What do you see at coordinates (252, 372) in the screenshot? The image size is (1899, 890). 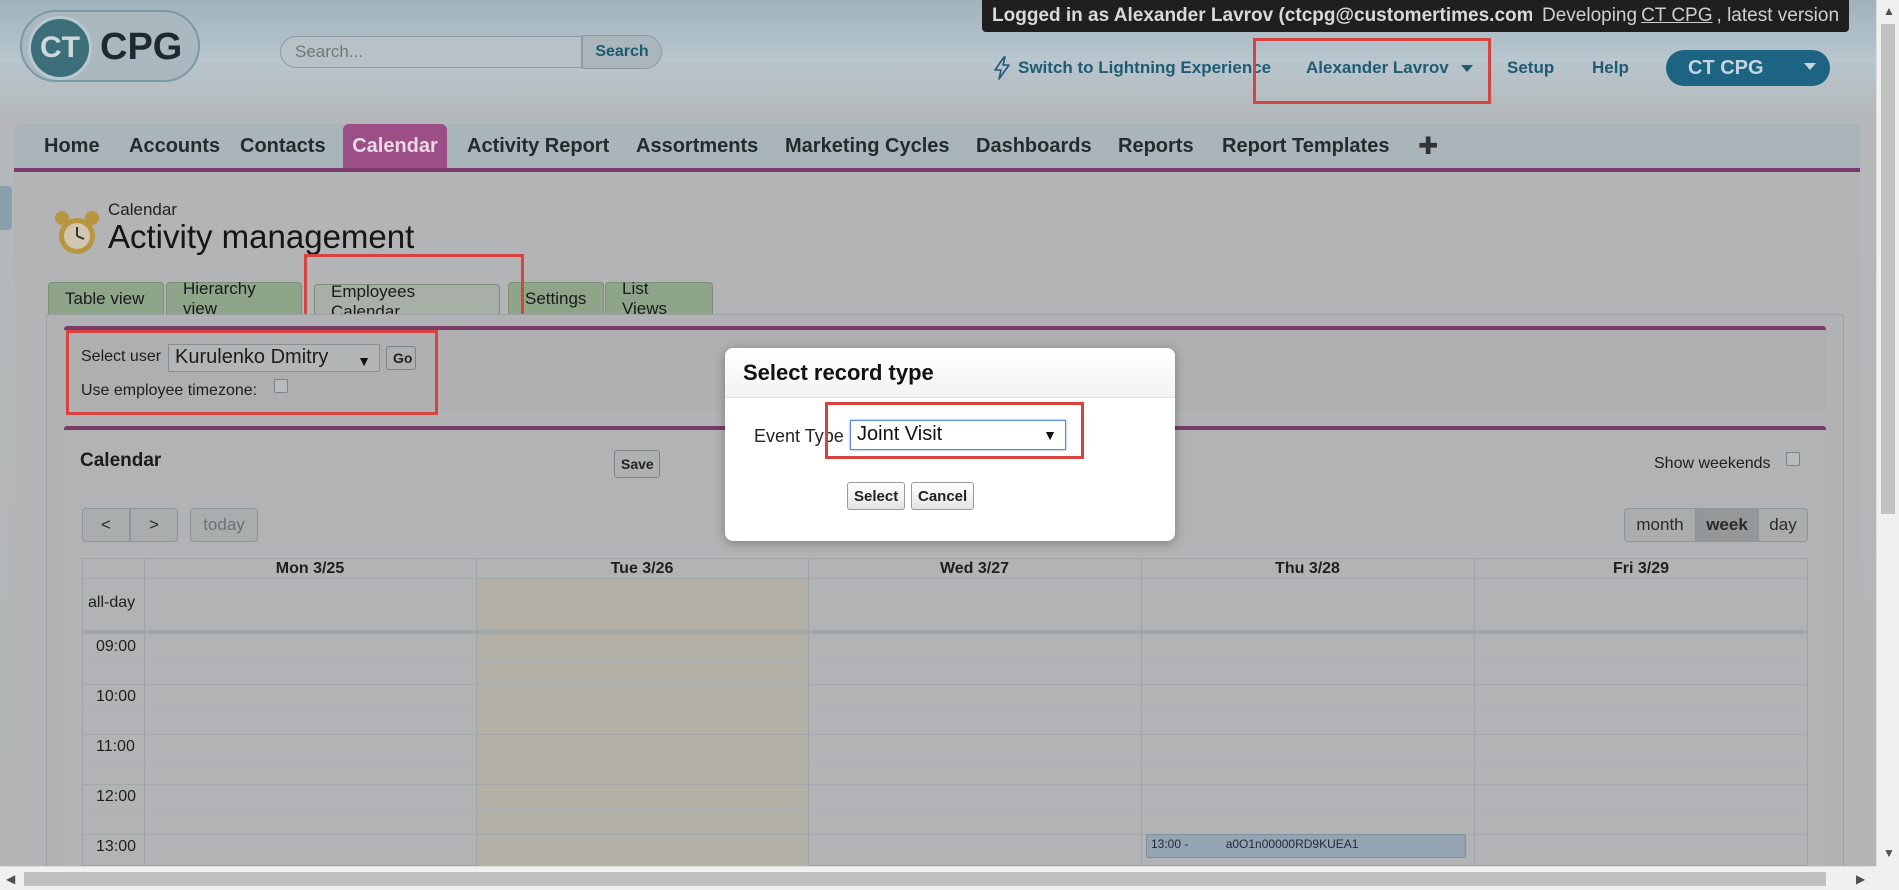 I see `highlight-box-user-filter` at bounding box center [252, 372].